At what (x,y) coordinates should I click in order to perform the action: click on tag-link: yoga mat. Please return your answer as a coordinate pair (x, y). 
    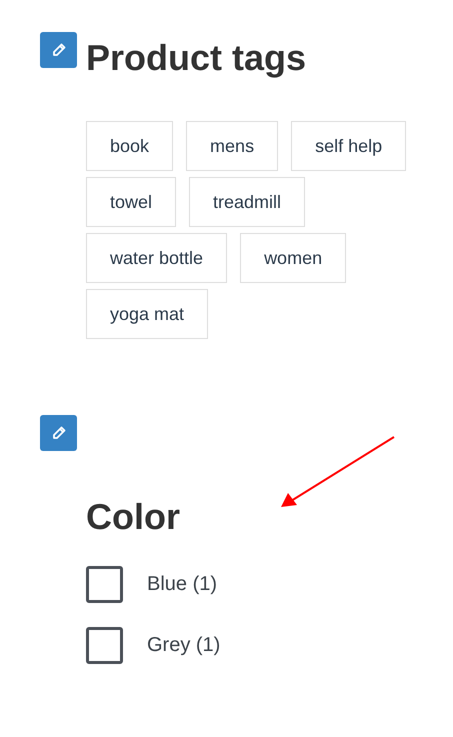
    Looking at the image, I should click on (147, 314).